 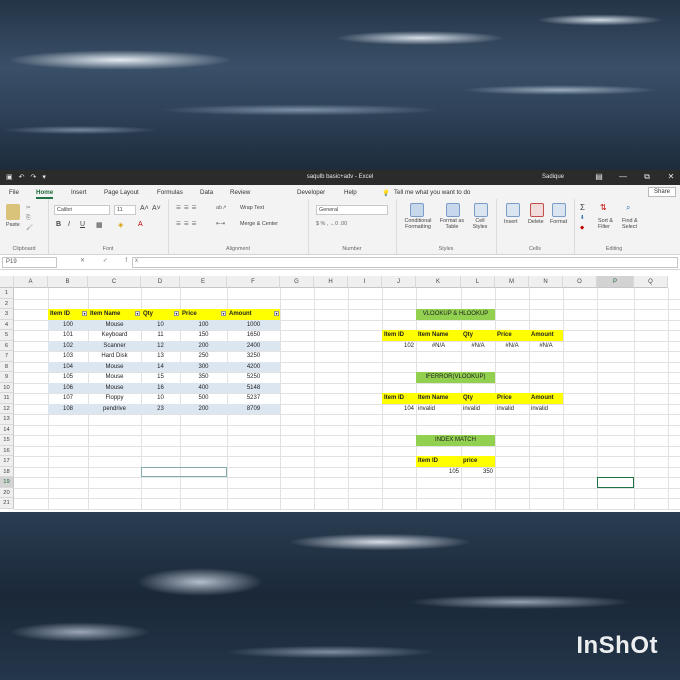 What do you see at coordinates (580, 282) in the screenshot?
I see `column-header-o: O` at bounding box center [580, 282].